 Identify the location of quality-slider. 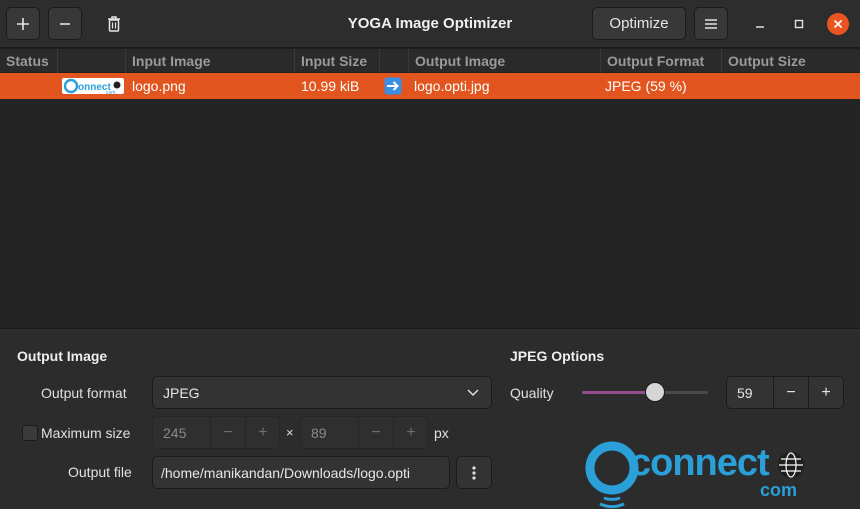
(645, 393).